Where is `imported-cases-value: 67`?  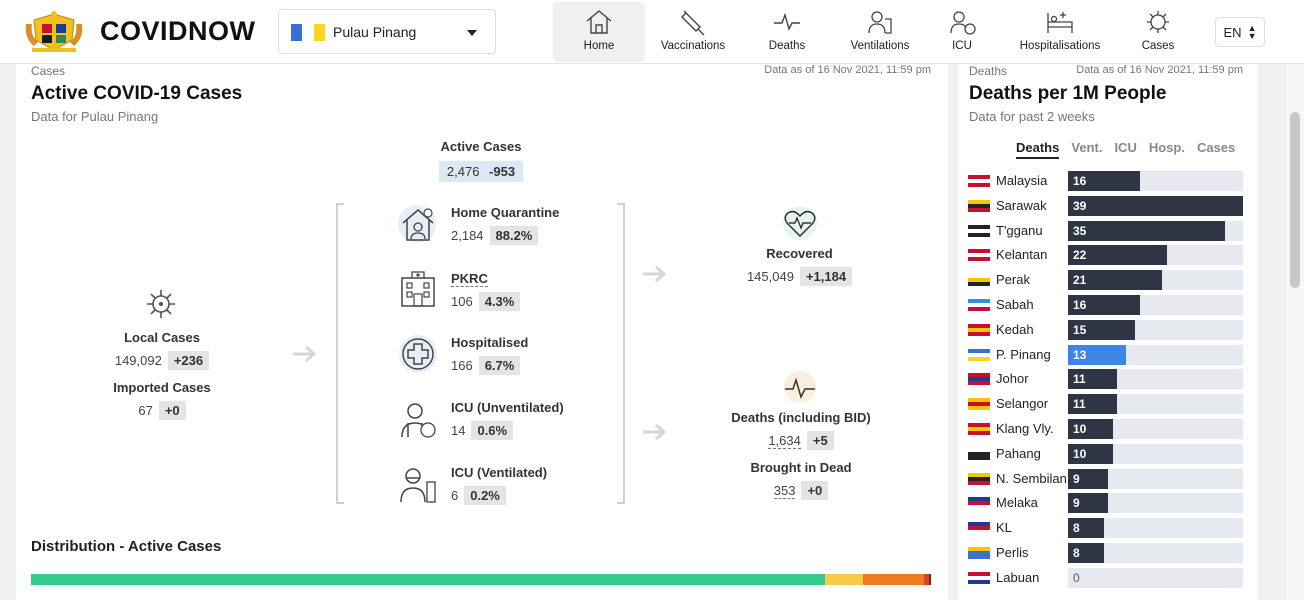
imported-cases-value: 67 is located at coordinates (145, 410).